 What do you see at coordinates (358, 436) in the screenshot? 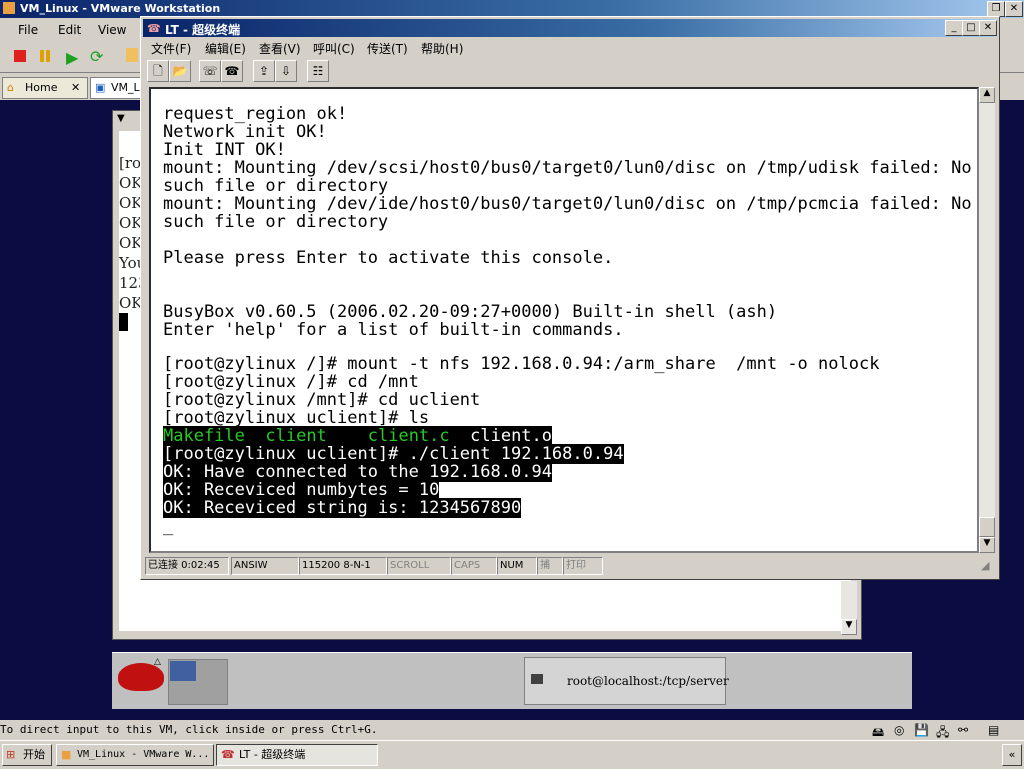
I see `ls-output-line: Makefile client client.c client.o` at bounding box center [358, 436].